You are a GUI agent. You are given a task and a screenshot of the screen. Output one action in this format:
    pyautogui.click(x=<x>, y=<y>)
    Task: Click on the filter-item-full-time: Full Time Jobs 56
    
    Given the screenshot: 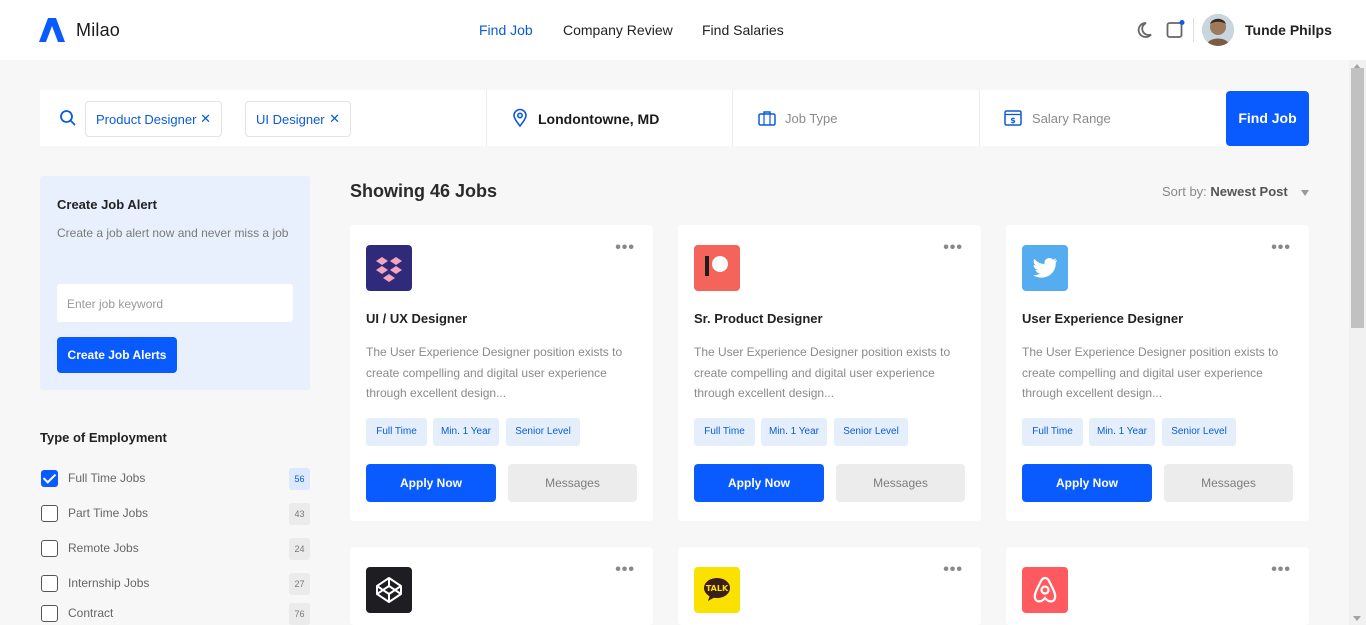 What is the action you would take?
    pyautogui.click(x=175, y=479)
    